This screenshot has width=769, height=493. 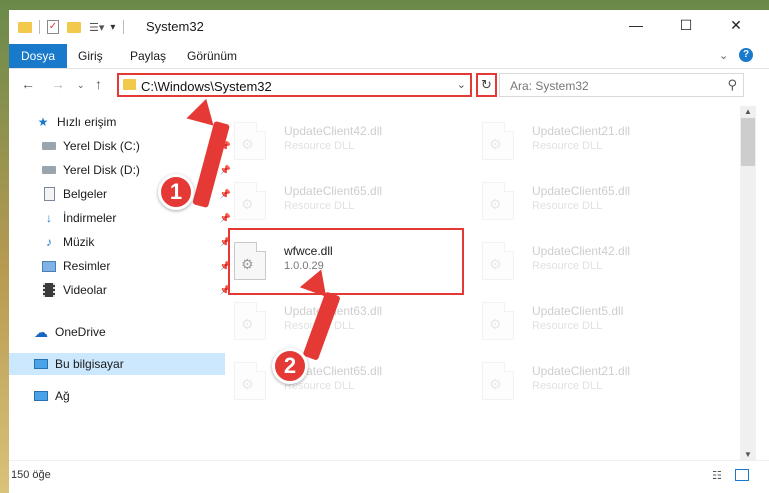 What do you see at coordinates (41, 331) in the screenshot?
I see `cloud-icon: ☁` at bounding box center [41, 331].